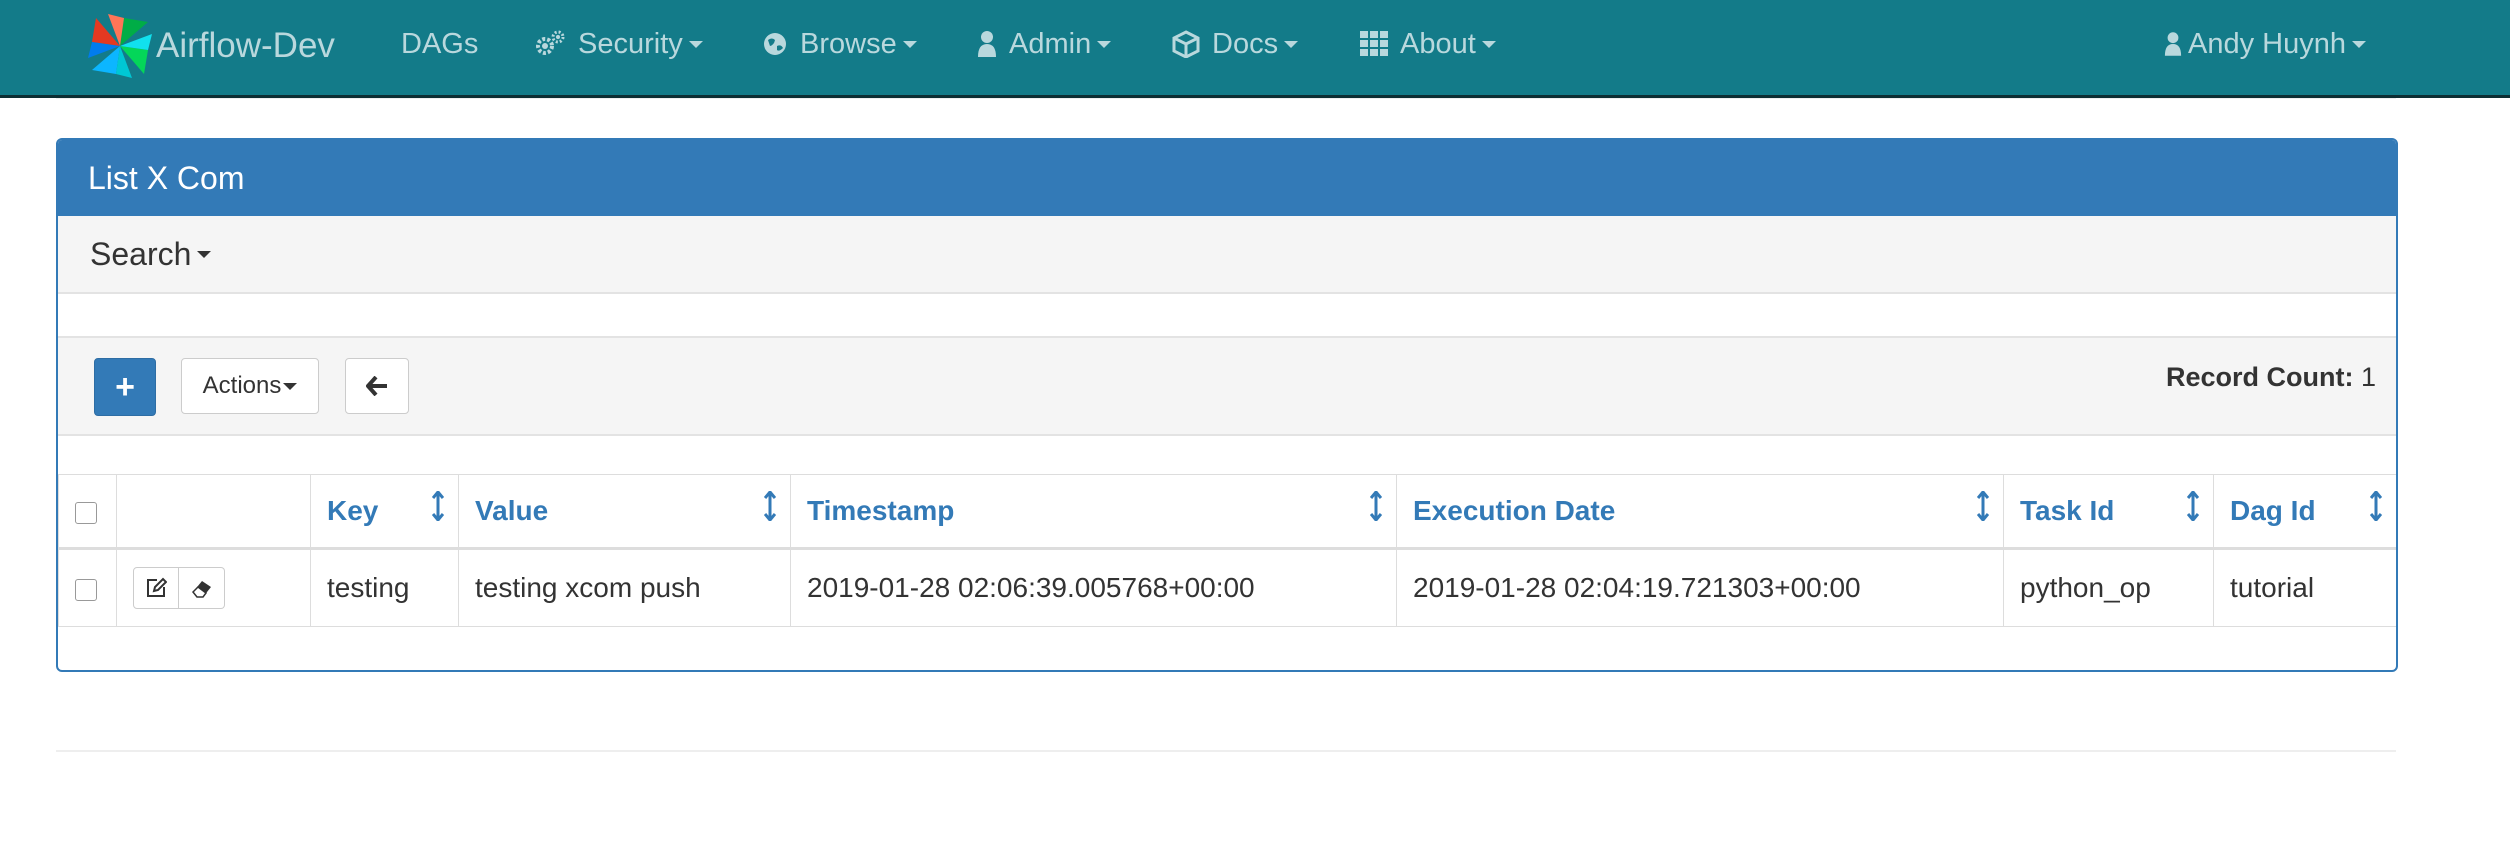  I want to click on cell-value: testing xcom push, so click(624, 587).